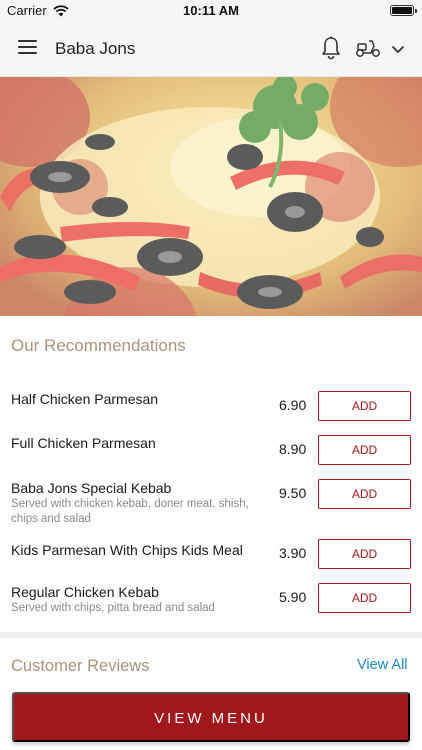 The image size is (422, 750). I want to click on dish-name: Regular Chicken Kebab, so click(85, 592).